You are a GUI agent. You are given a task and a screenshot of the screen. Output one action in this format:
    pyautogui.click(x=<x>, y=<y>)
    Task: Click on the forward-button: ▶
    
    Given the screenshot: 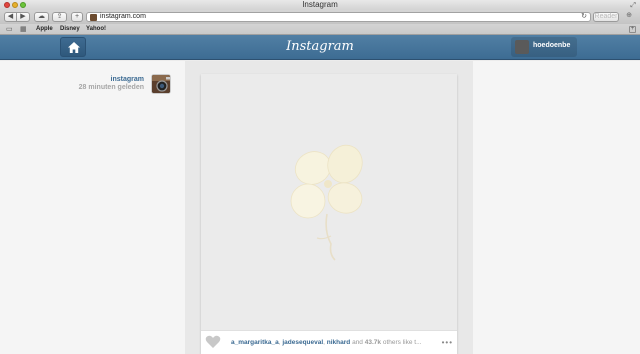 What is the action you would take?
    pyautogui.click(x=23, y=17)
    